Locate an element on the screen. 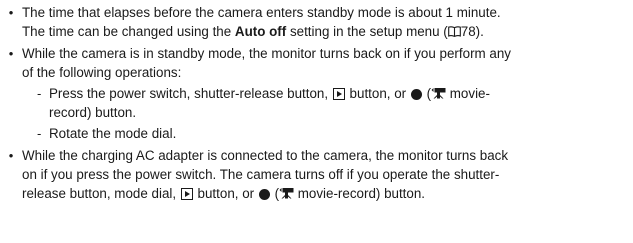 The width and height of the screenshot is (633, 243). sub-item-2-text: Rotate the mode dial. is located at coordinates (113, 133).